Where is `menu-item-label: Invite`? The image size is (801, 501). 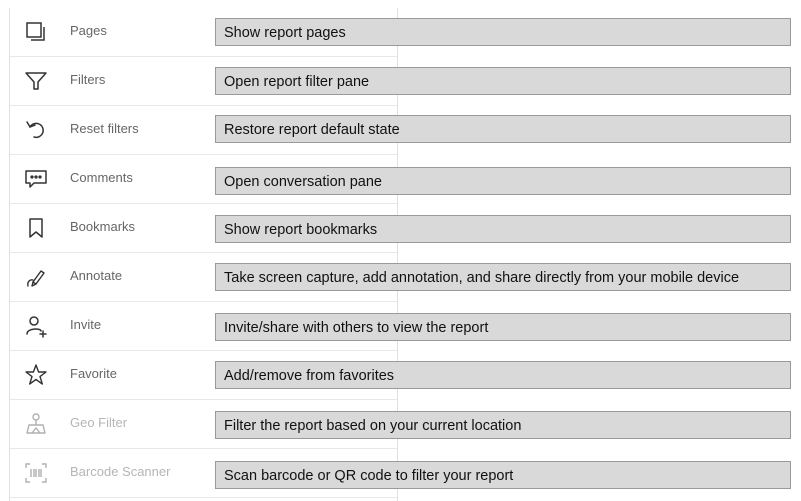
menu-item-label: Invite is located at coordinates (86, 324).